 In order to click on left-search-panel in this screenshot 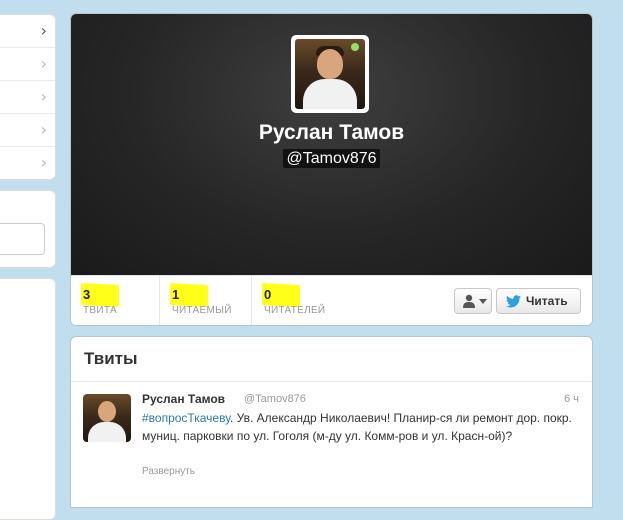, I will do `click(28, 229)`.